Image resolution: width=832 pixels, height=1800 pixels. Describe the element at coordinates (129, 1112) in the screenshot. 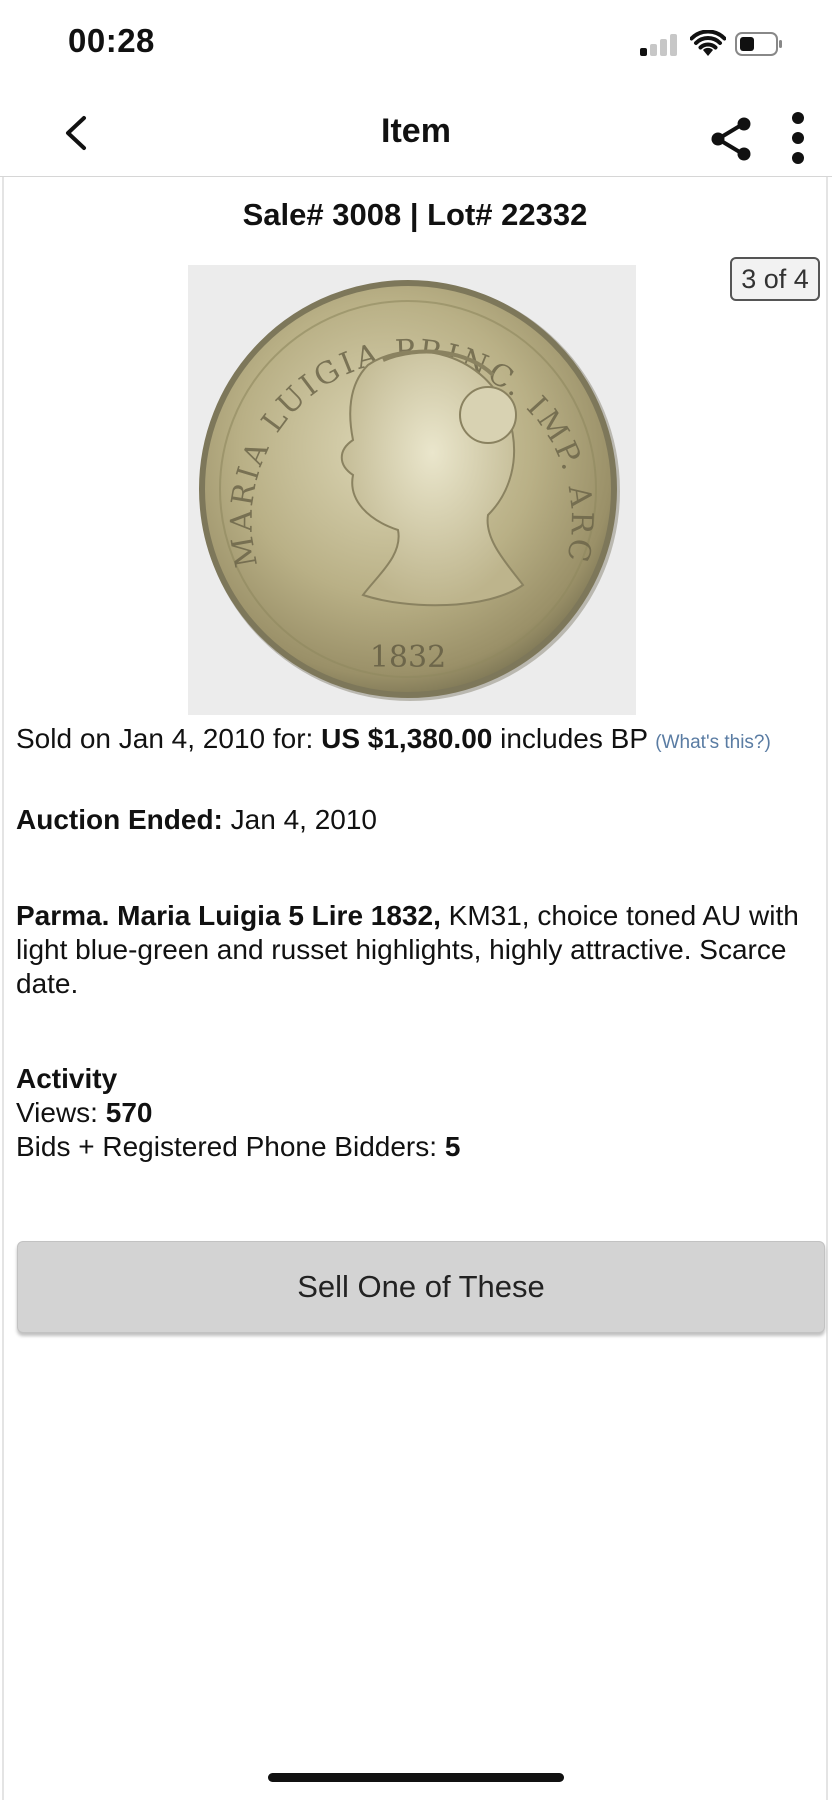

I see `views-value: 570` at that location.